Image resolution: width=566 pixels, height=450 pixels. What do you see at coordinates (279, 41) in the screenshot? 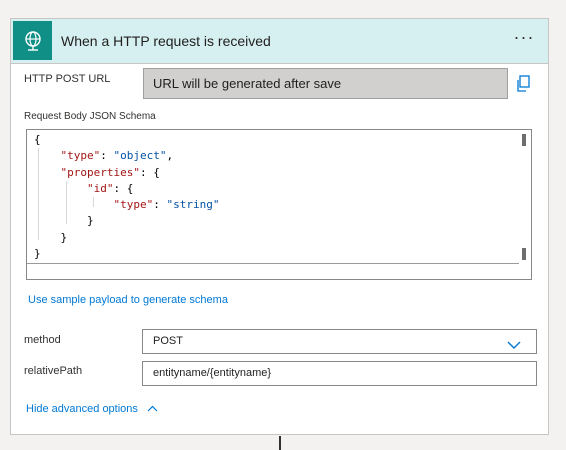
I see `card-header: When a HTTP request is received ···` at bounding box center [279, 41].